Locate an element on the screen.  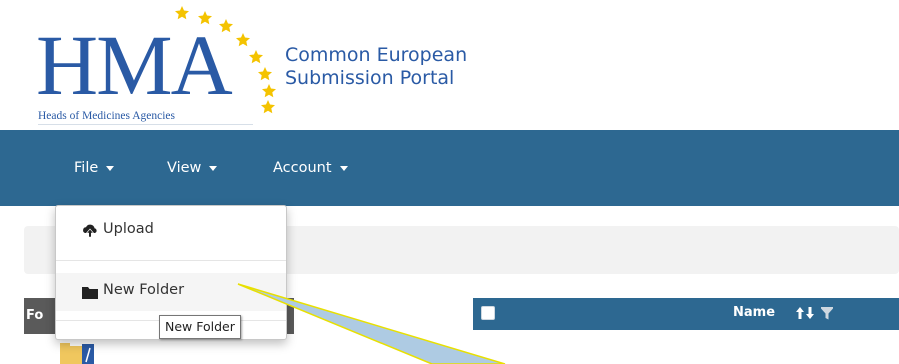
filter-icon is located at coordinates (827, 313).